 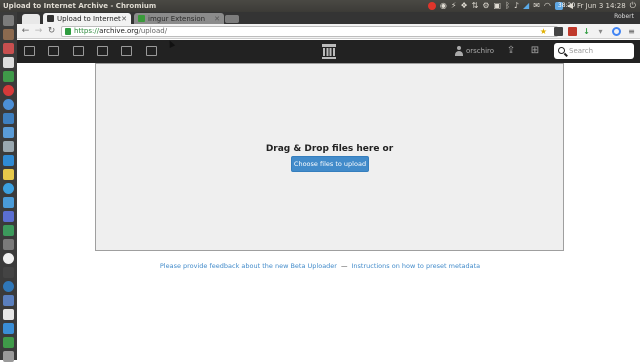 I want to click on bookmark-star-icon: ★, so click(x=543, y=31).